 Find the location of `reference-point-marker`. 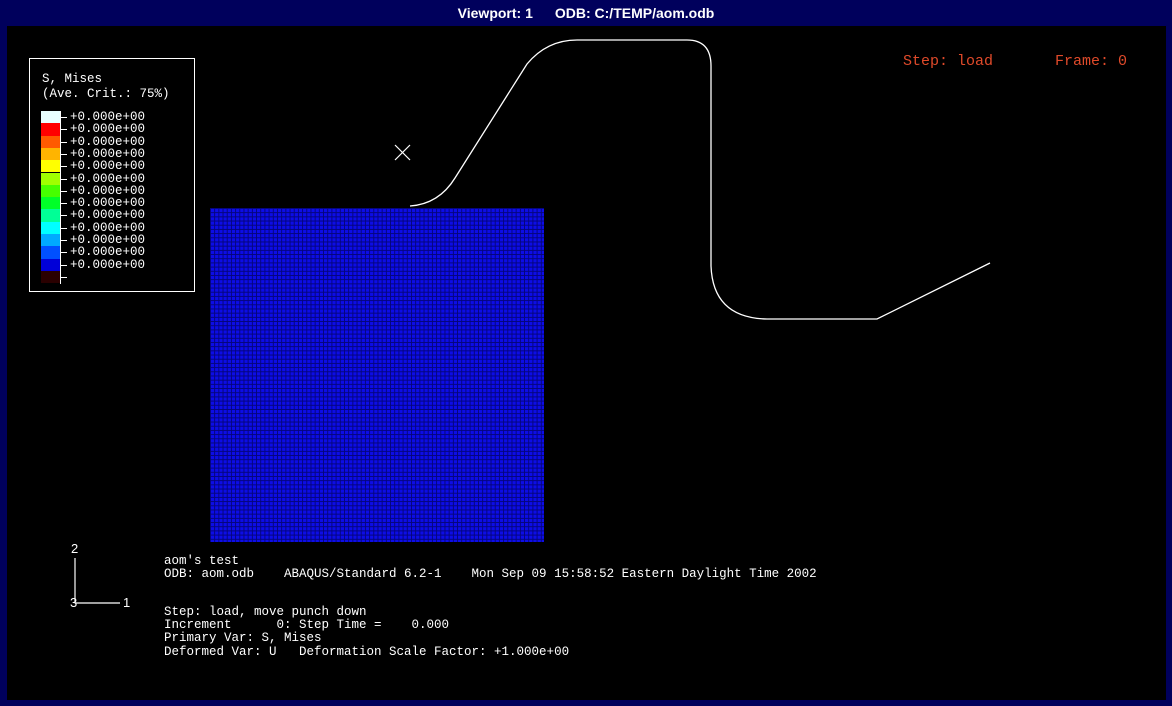

reference-point-marker is located at coordinates (402, 152).